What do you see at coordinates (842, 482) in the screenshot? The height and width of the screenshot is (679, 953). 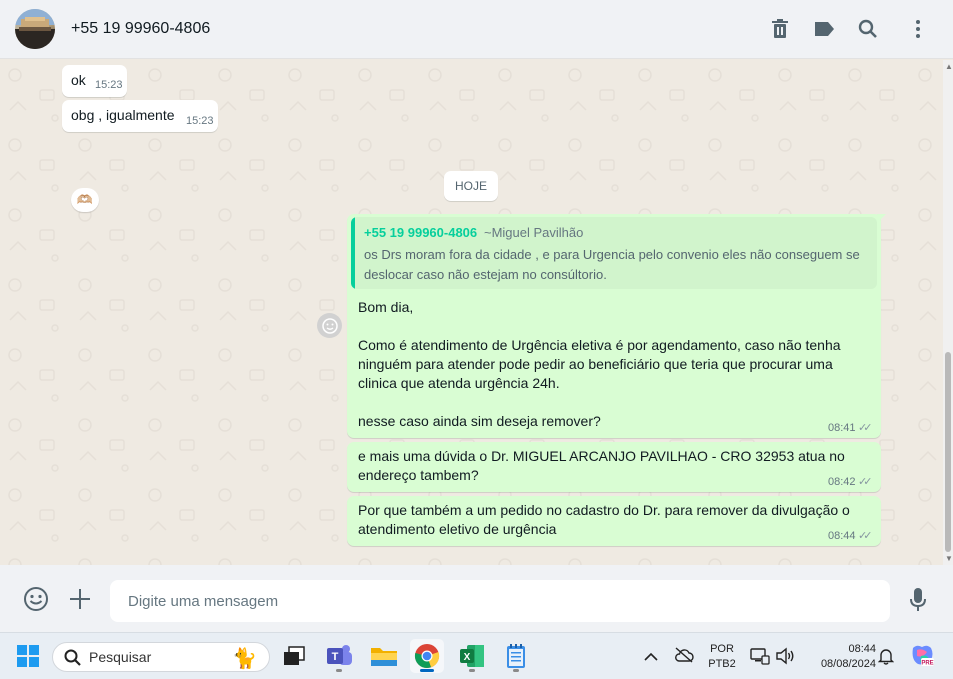 I see `message-time: 08:42` at bounding box center [842, 482].